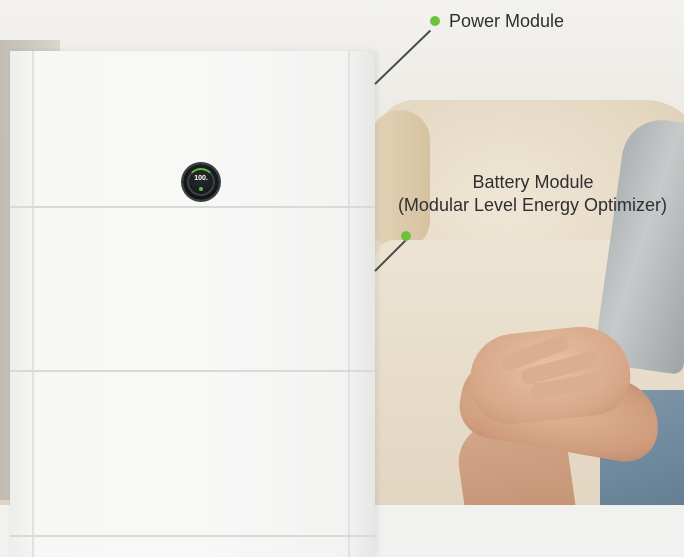  I want to click on power-module-marker-icon, so click(435, 21).